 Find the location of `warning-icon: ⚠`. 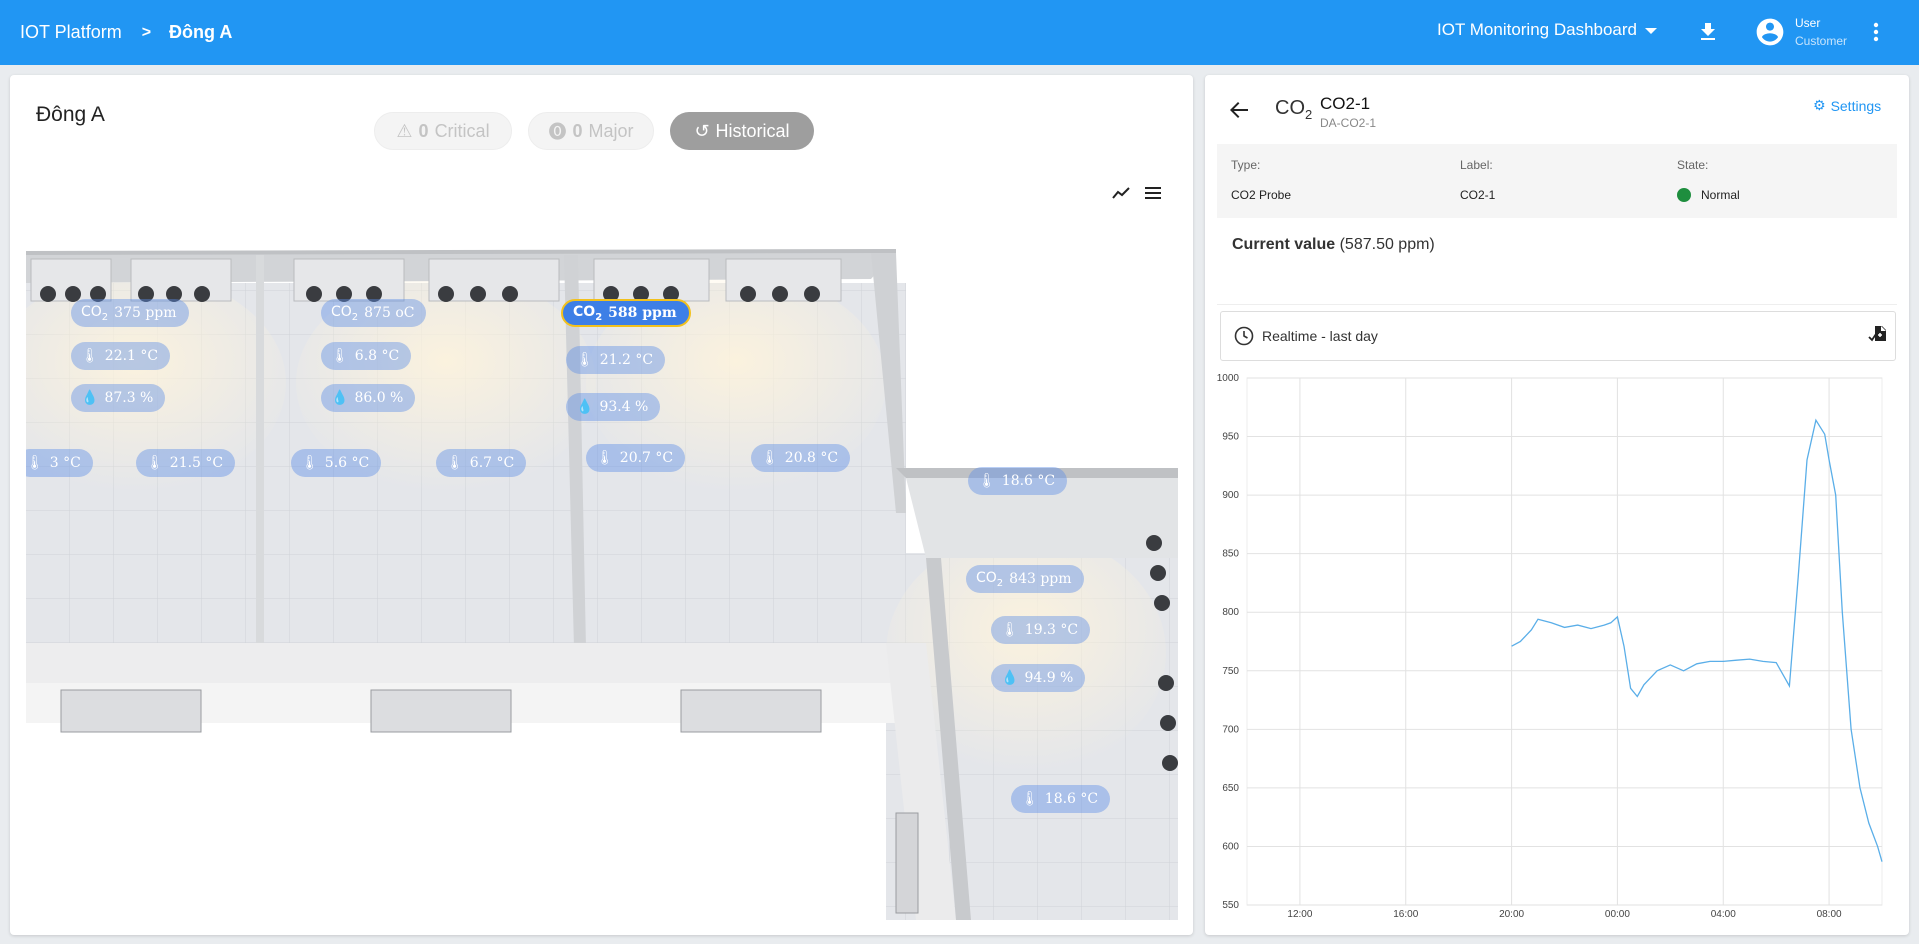

warning-icon: ⚠ is located at coordinates (404, 130).